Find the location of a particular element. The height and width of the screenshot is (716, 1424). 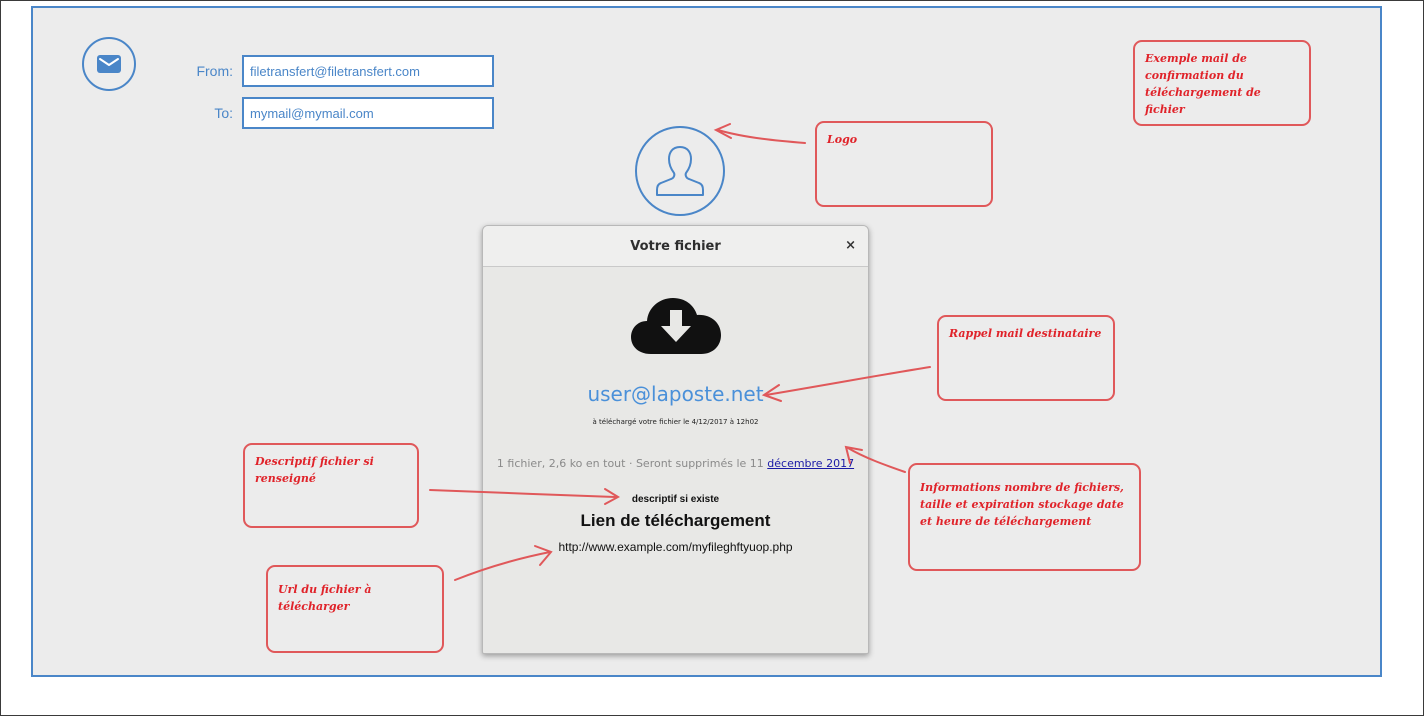

note-recipient-reminder: Rappel mail destinataire is located at coordinates (1026, 358).